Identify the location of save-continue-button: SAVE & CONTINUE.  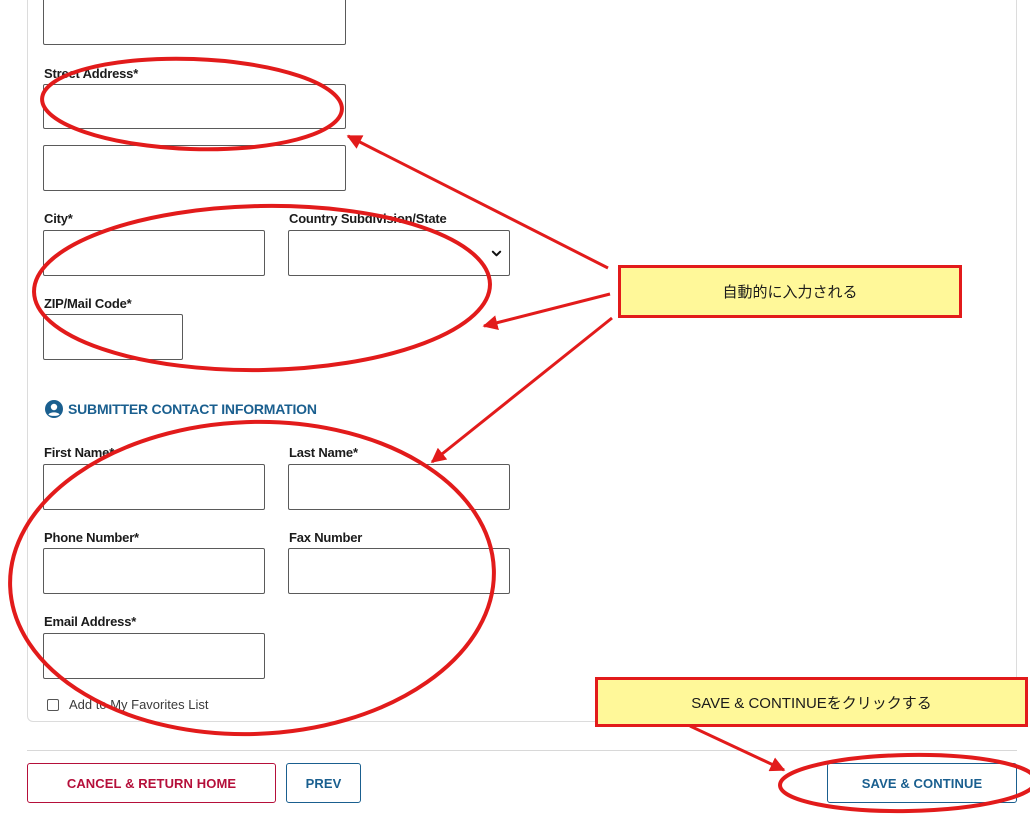
(922, 783).